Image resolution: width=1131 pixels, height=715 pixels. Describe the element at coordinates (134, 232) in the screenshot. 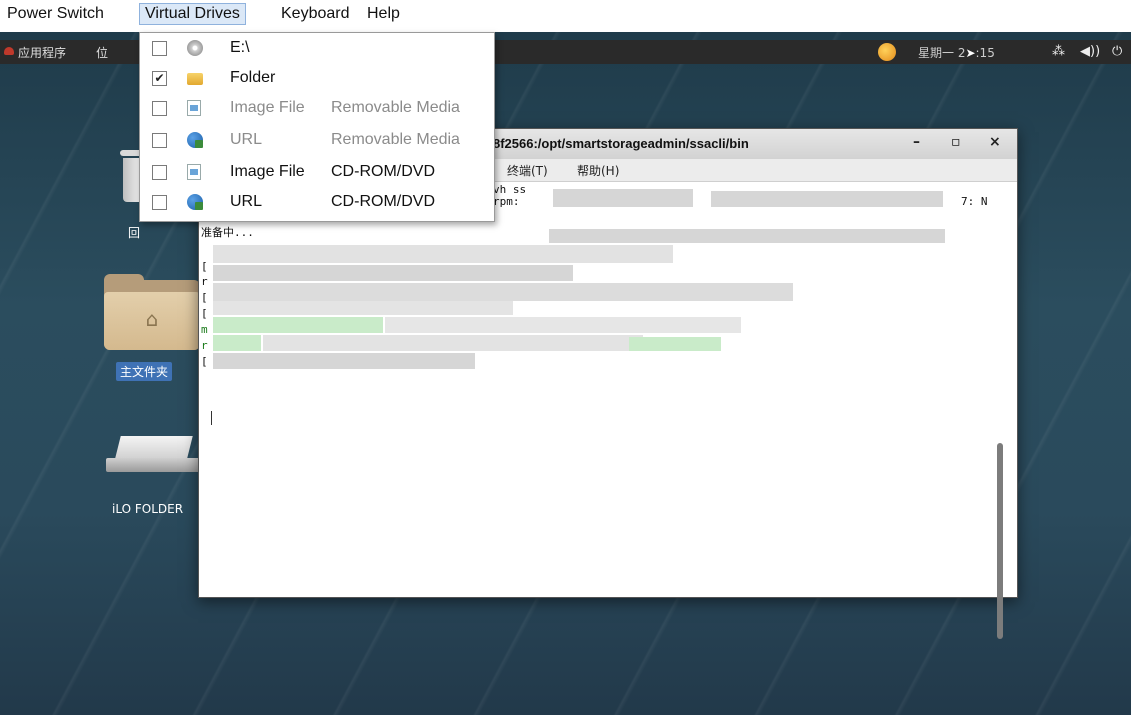

I see `trash-label: 回` at that location.